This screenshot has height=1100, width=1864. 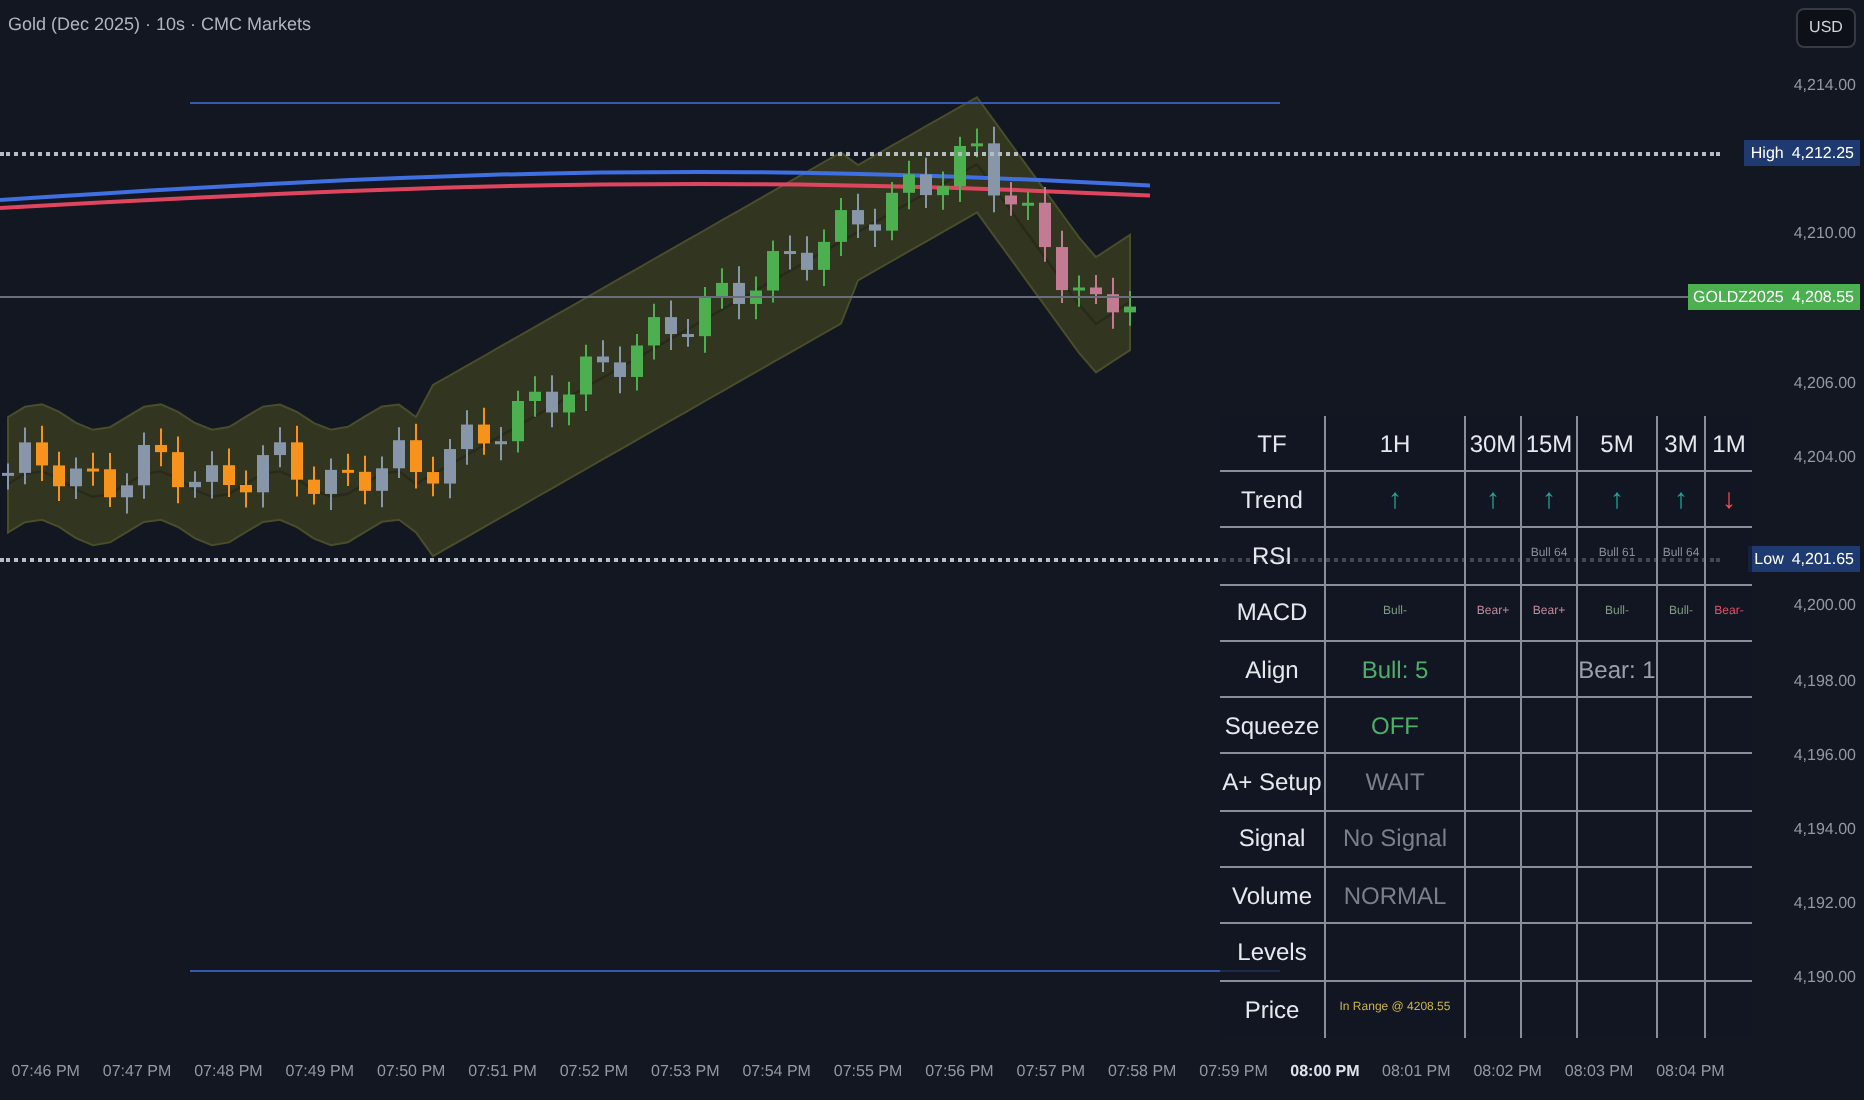 What do you see at coordinates (1272, 783) in the screenshot?
I see `row-label: A+ Setup` at bounding box center [1272, 783].